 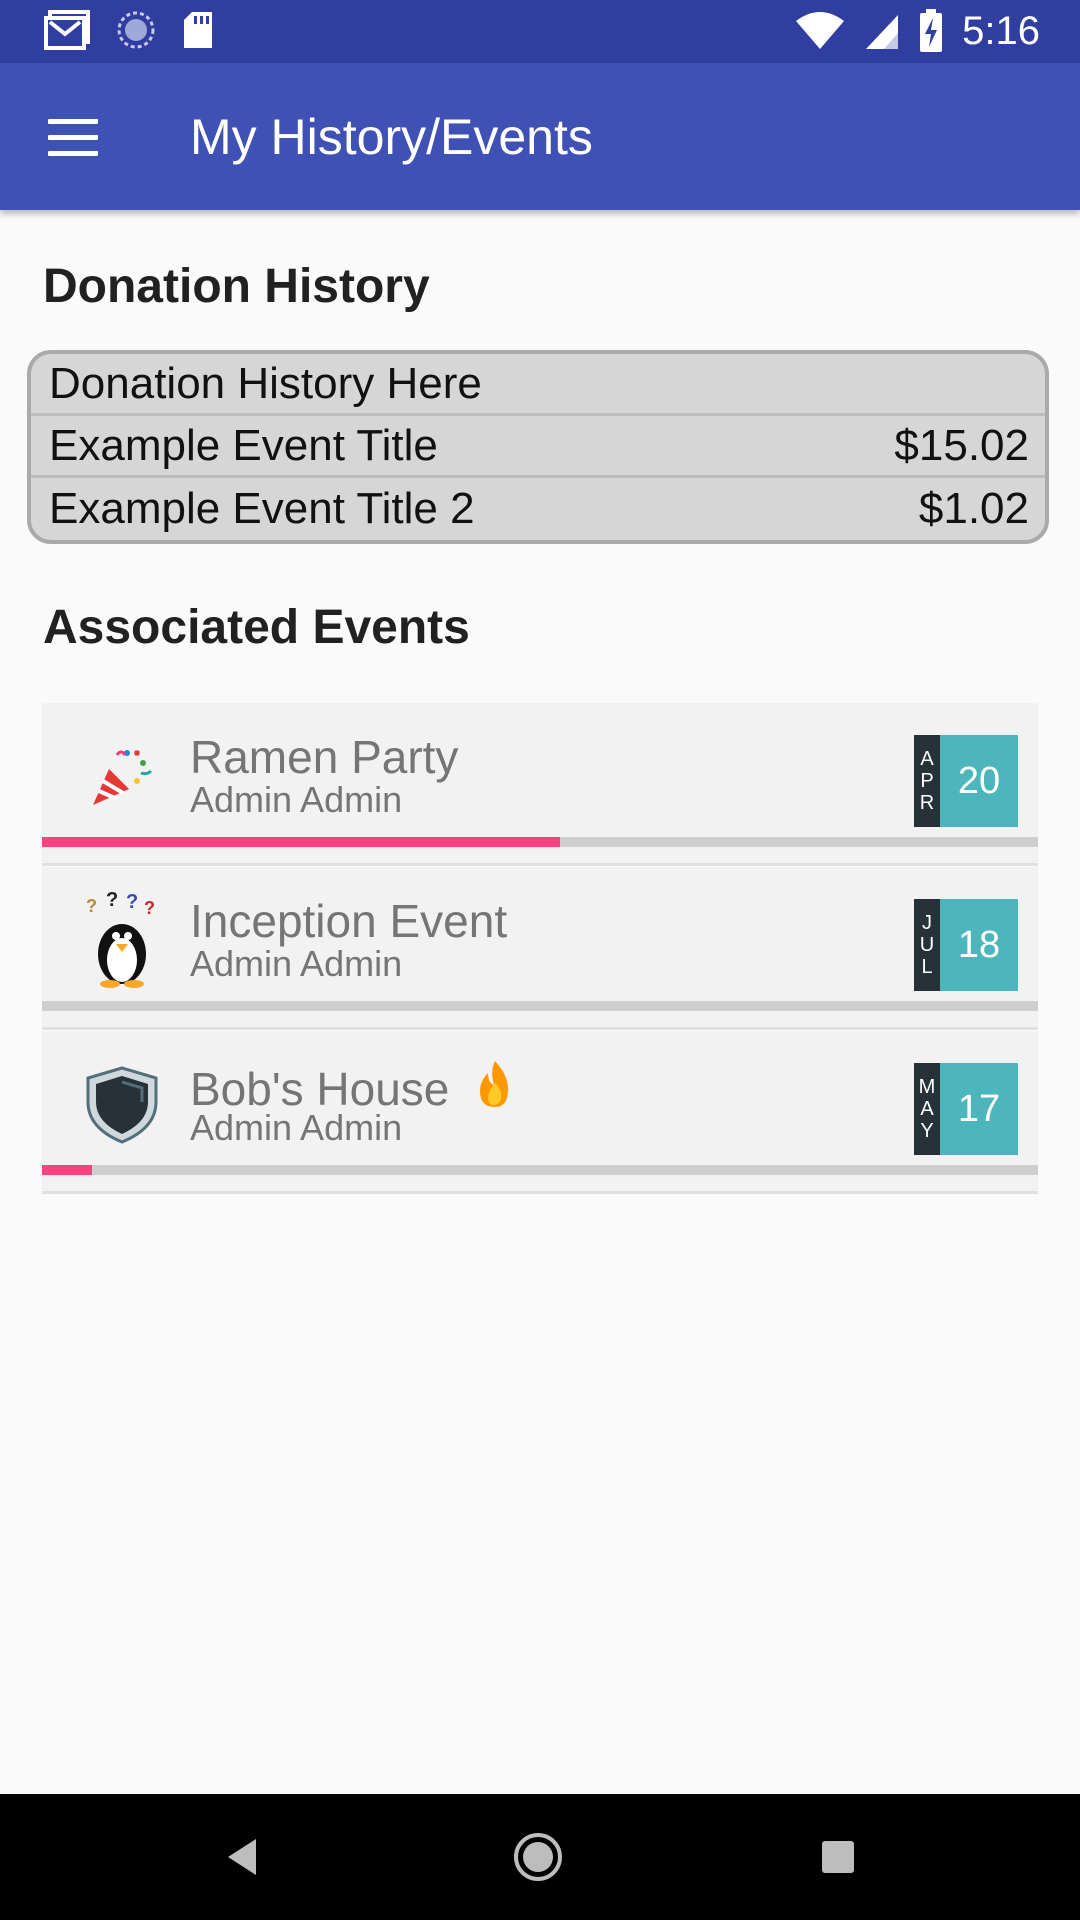 I want to click on date-day: 18, so click(x=979, y=945).